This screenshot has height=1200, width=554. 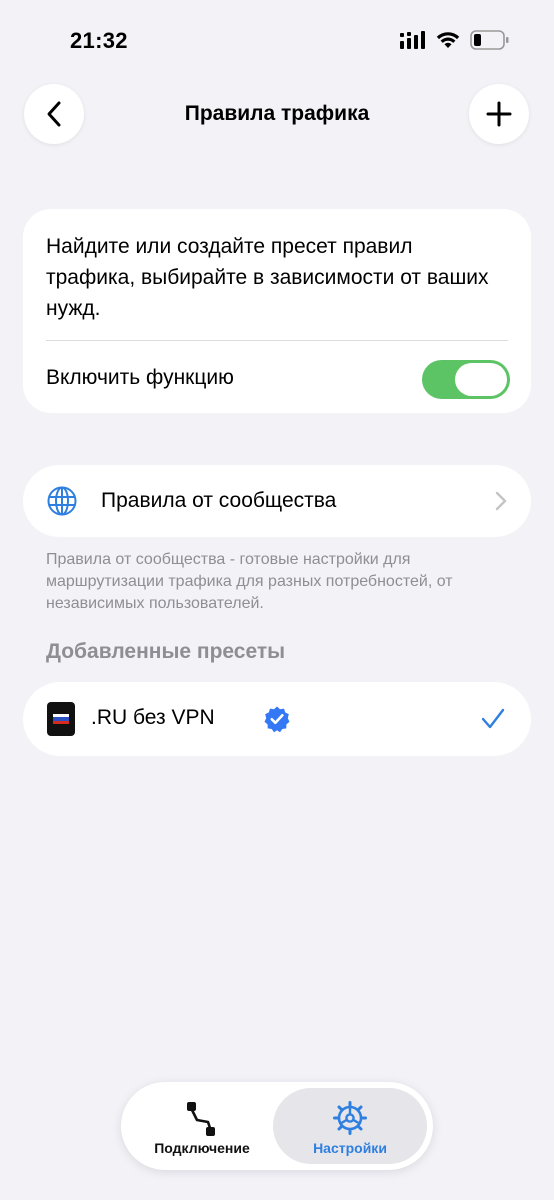 I want to click on tab-settings: Настройки, so click(x=350, y=1126).